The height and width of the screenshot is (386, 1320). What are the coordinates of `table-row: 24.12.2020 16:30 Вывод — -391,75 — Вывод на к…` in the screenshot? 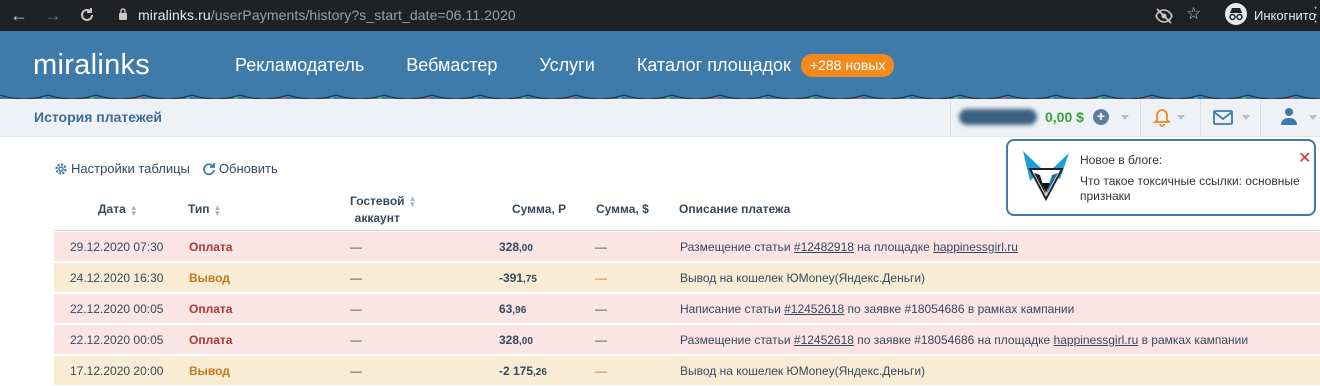 It's located at (687, 278).